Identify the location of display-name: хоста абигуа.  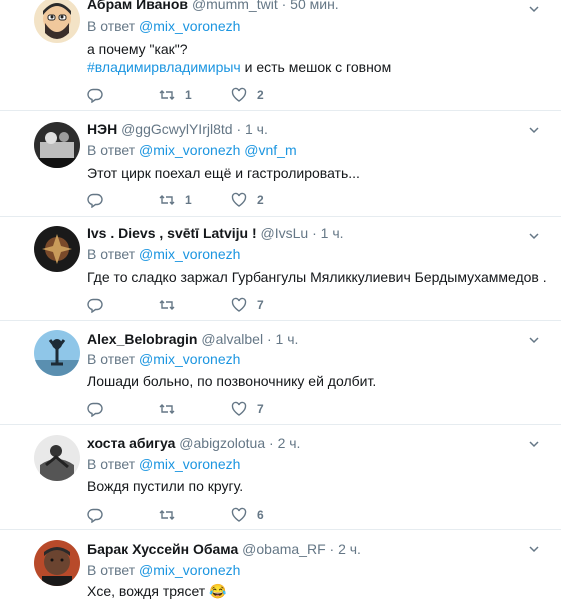
(131, 443).